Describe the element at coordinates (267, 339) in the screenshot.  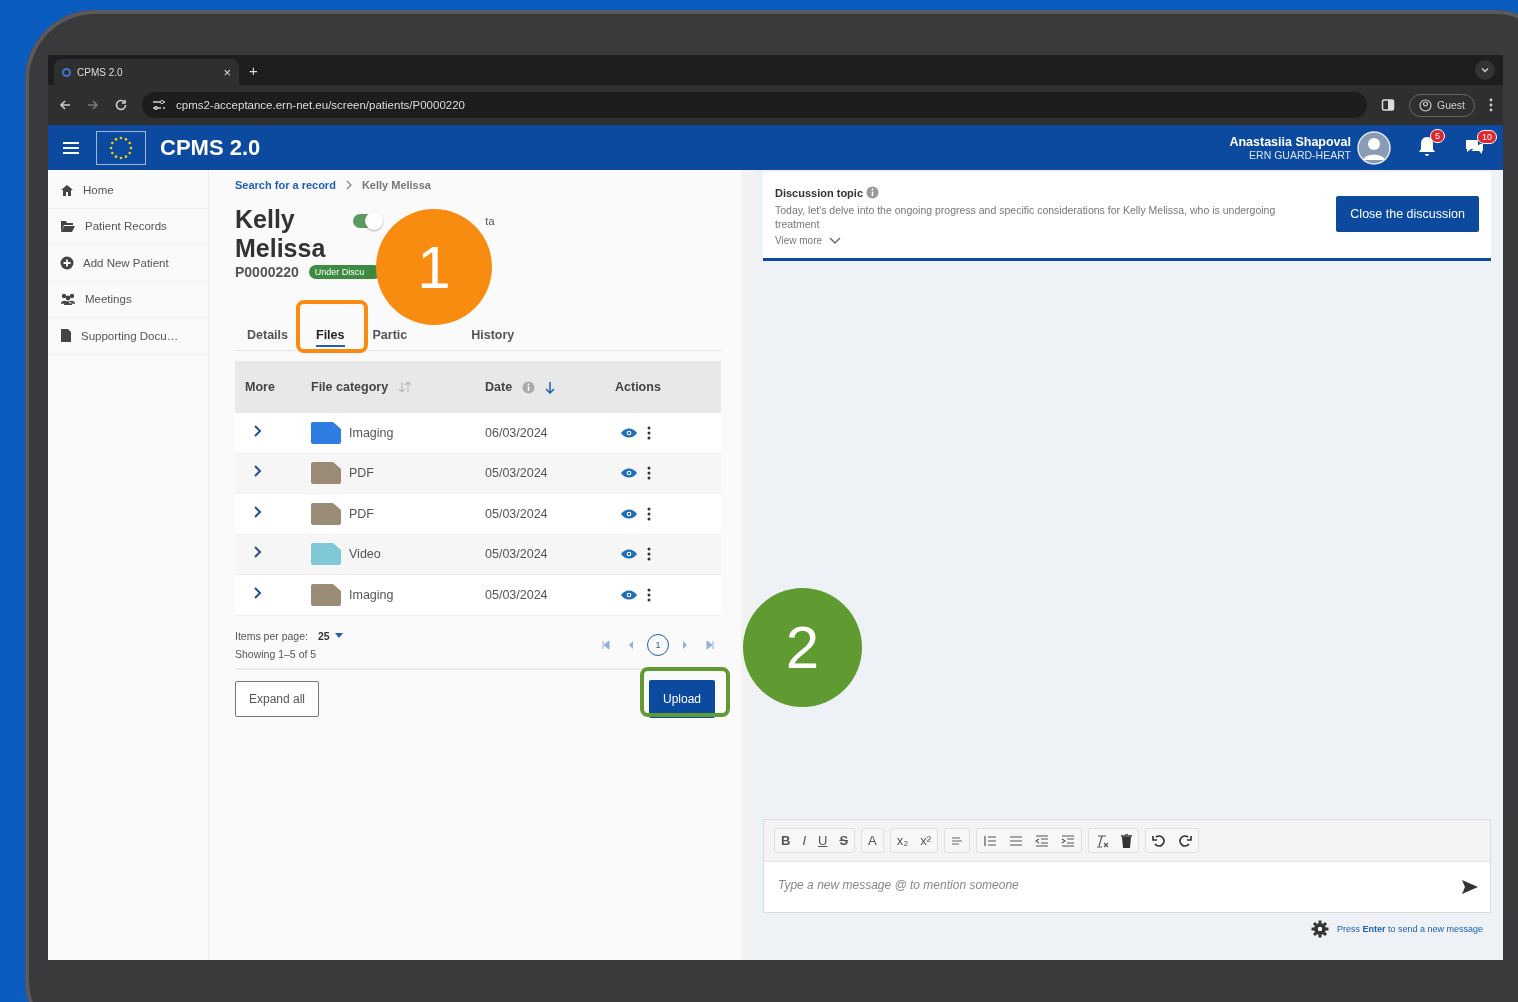
I see `tab: Details` at that location.